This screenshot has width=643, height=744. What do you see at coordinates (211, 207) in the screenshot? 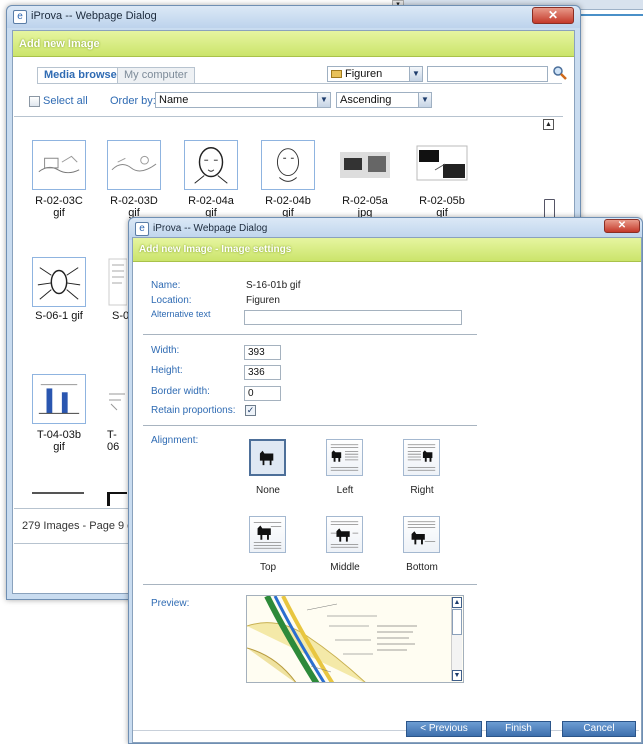
I see `thumbnail-caption: R-02-04a gif` at bounding box center [211, 207].